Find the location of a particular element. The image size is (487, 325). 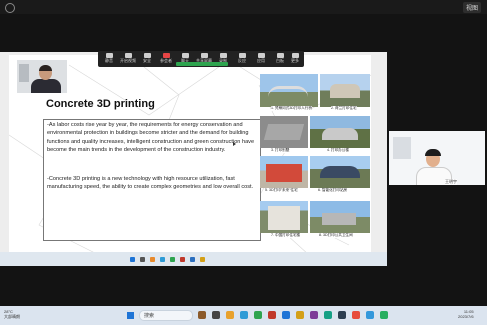

background-window is located at coordinates (24, 73).